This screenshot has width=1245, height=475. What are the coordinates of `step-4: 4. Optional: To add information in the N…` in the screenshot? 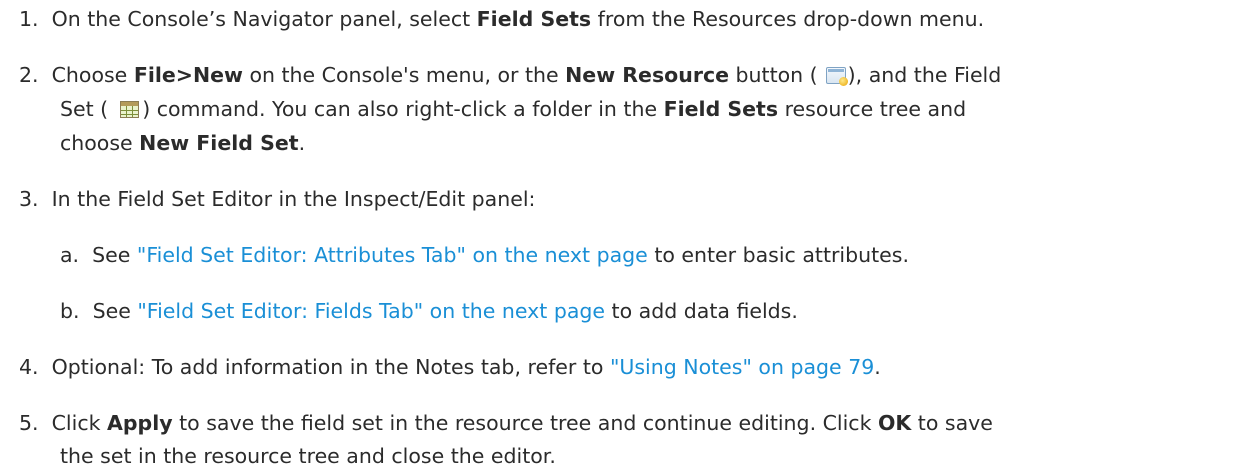 It's located at (450, 367).